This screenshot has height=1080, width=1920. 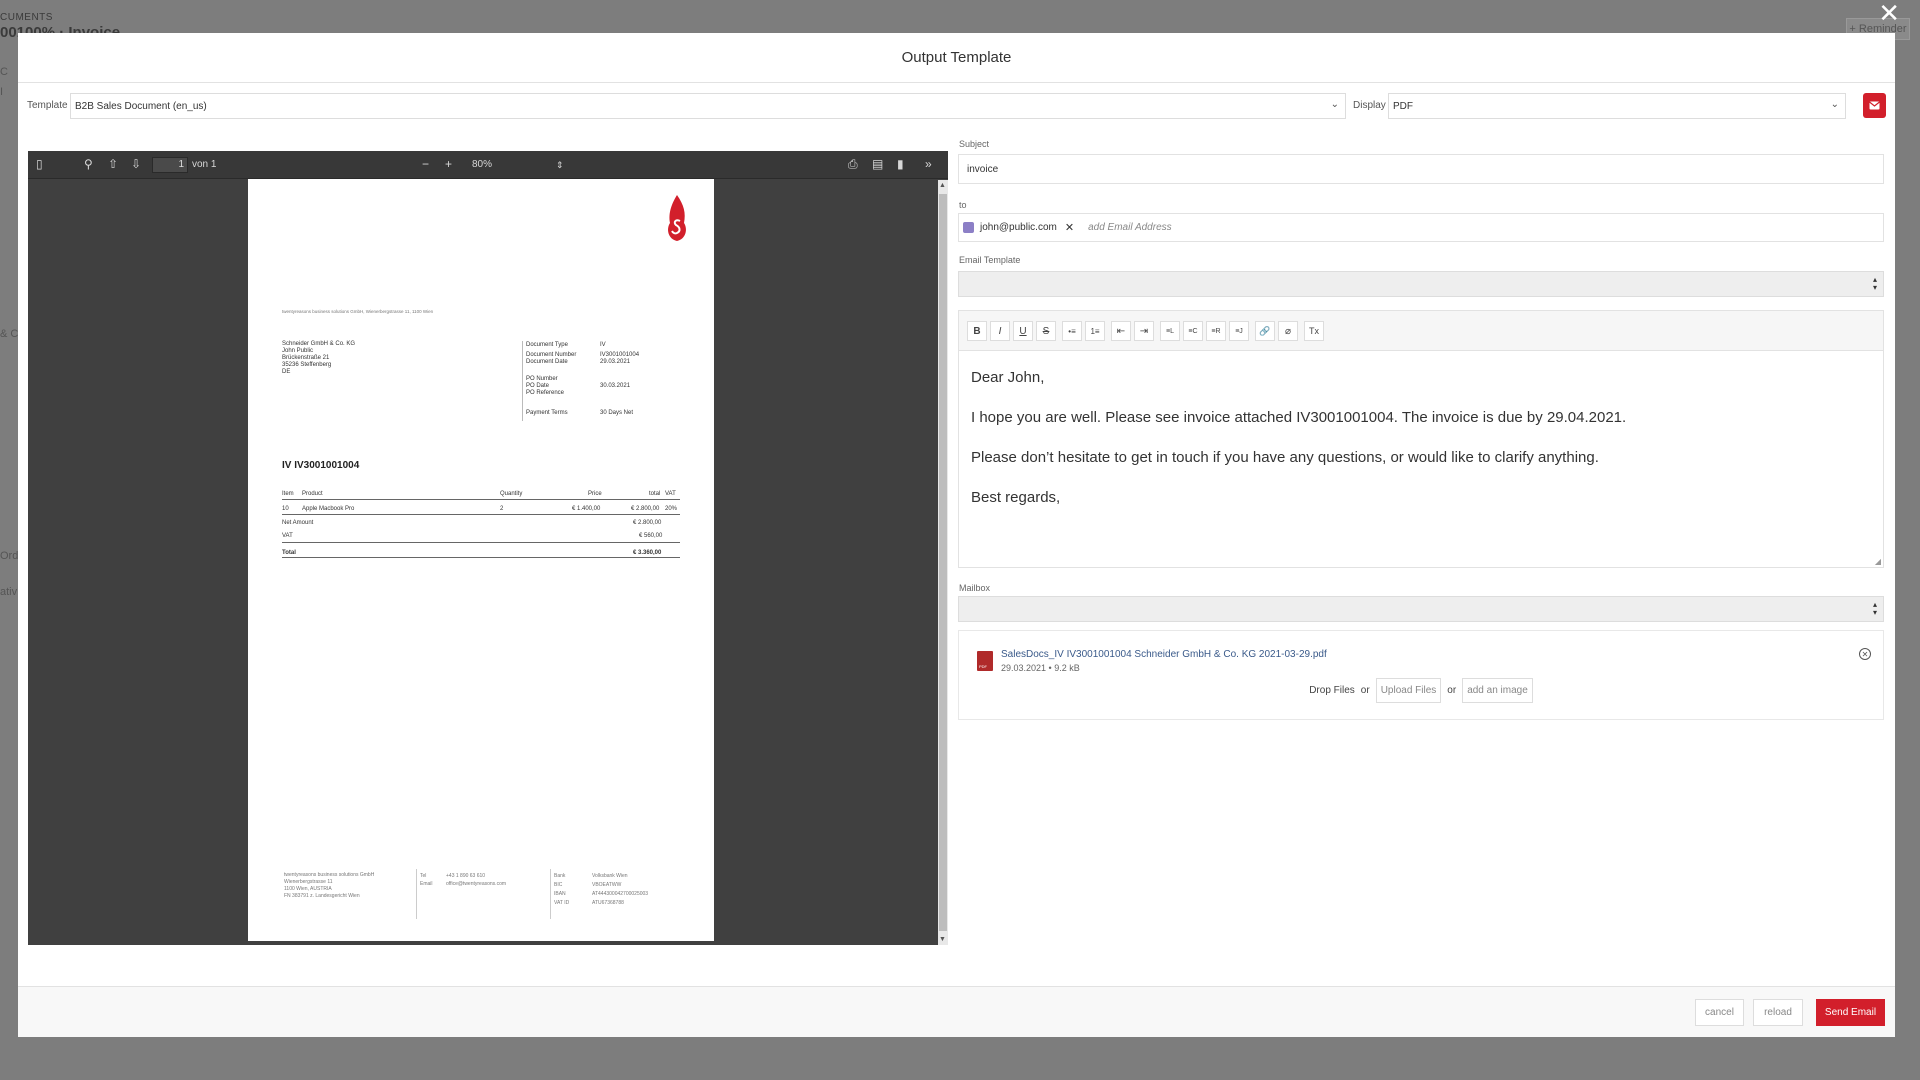 What do you see at coordinates (466, 876) in the screenshot?
I see `footer-value: +43 1 890 63 610` at bounding box center [466, 876].